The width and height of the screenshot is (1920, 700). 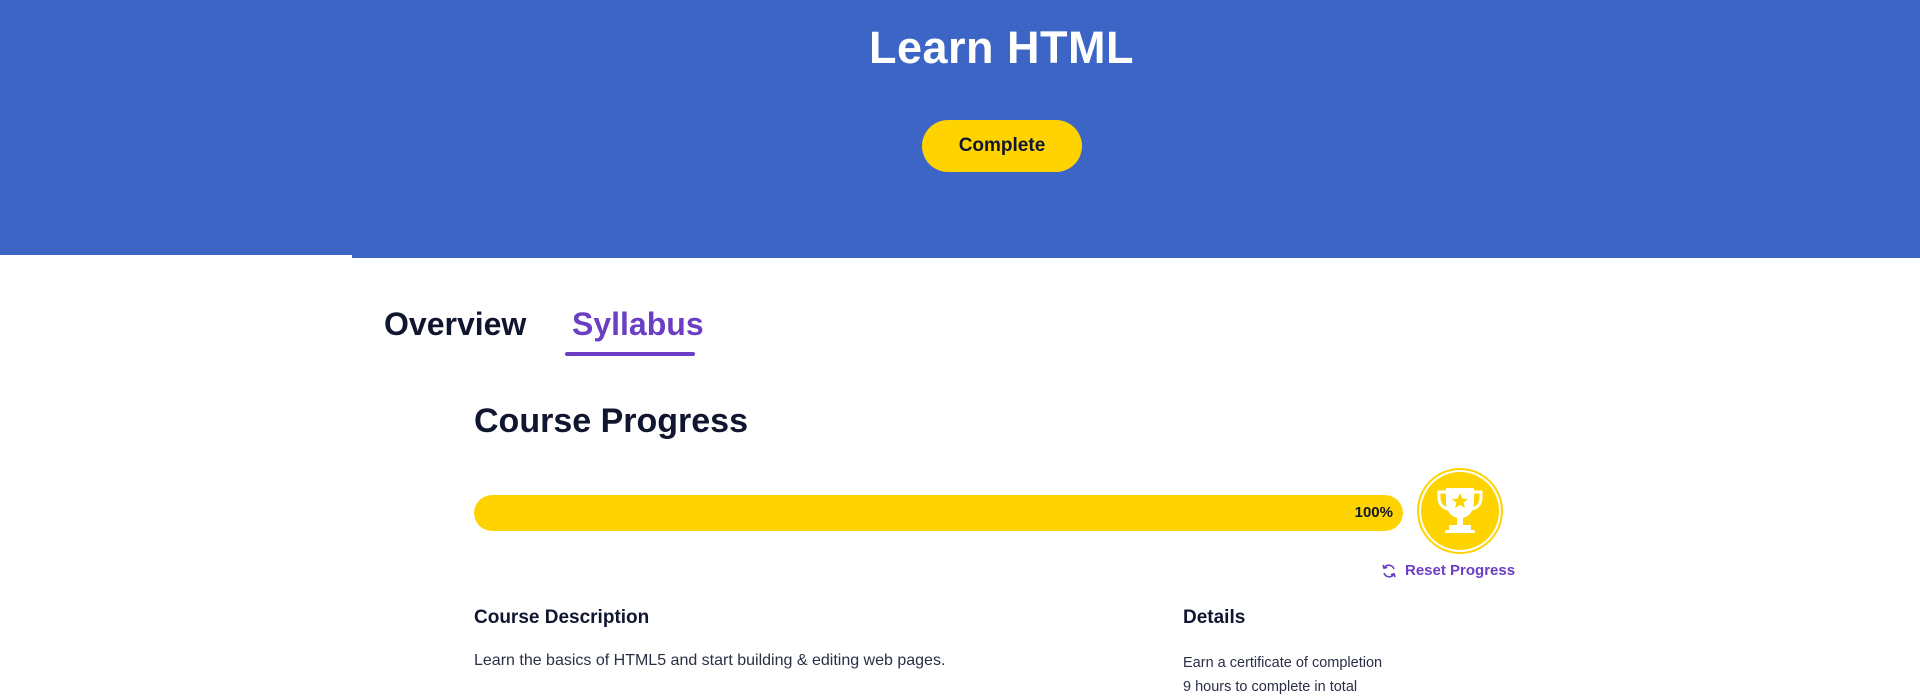 What do you see at coordinates (611, 421) in the screenshot?
I see `course-progress-title: Course Progress` at bounding box center [611, 421].